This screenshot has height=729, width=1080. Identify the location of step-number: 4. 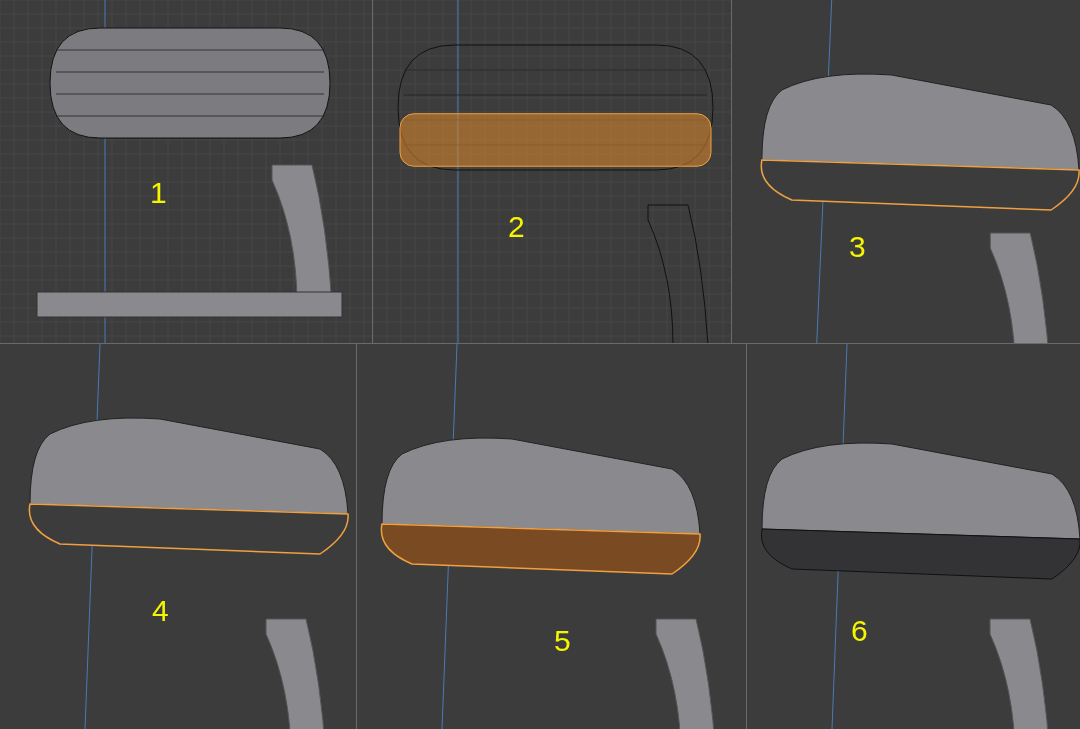
(160, 611).